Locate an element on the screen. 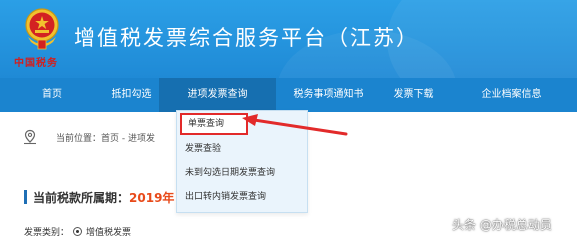 The width and height of the screenshot is (577, 241). breadcrumb-prefix: 当前位置： is located at coordinates (79, 138).